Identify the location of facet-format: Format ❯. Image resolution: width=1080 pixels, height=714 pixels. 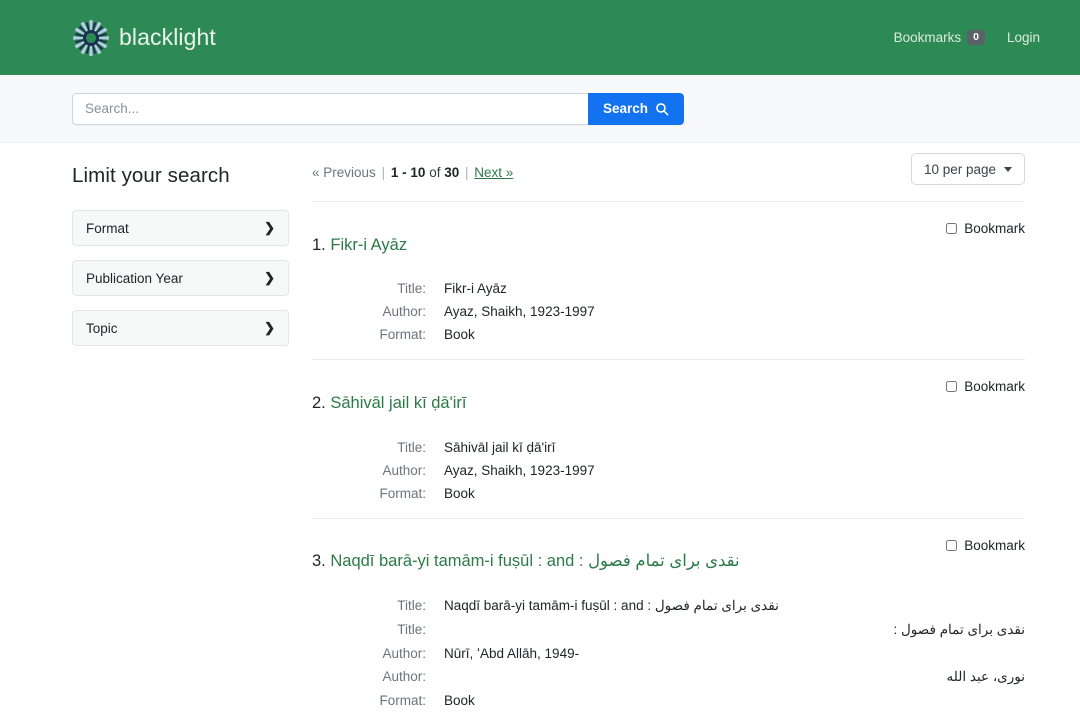
(180, 228).